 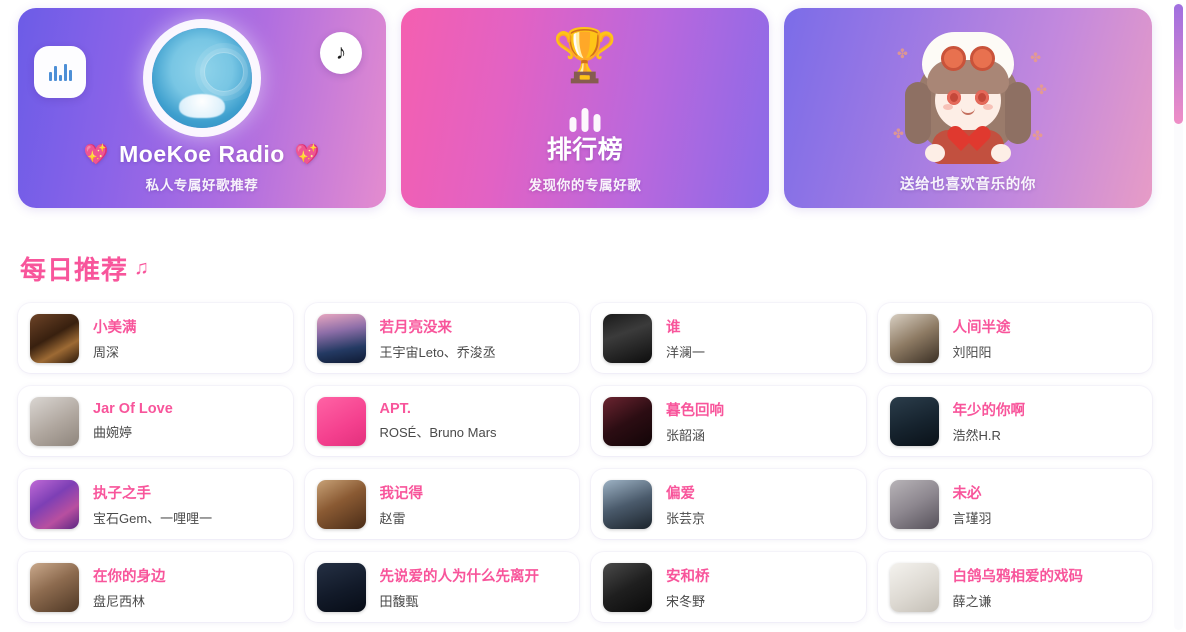 What do you see at coordinates (399, 601) in the screenshot?
I see `song-artist: 田馥甄` at bounding box center [399, 601].